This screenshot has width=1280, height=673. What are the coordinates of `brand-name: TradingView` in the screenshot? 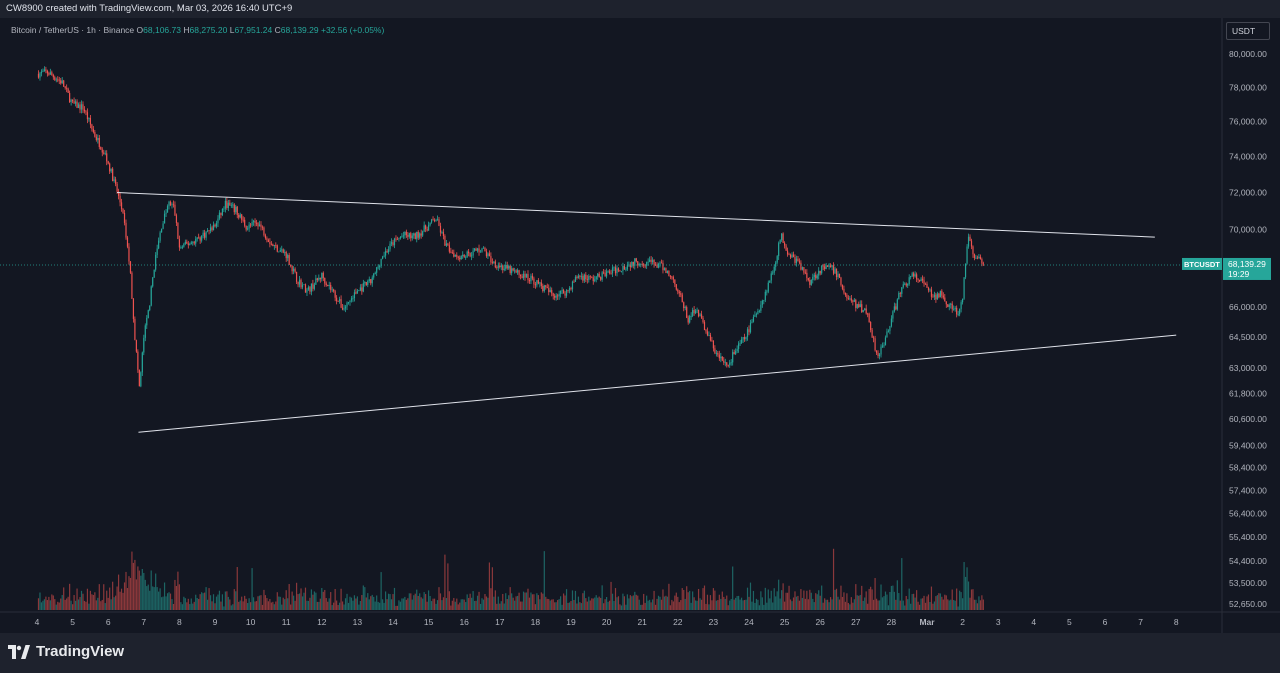 It's located at (80, 651).